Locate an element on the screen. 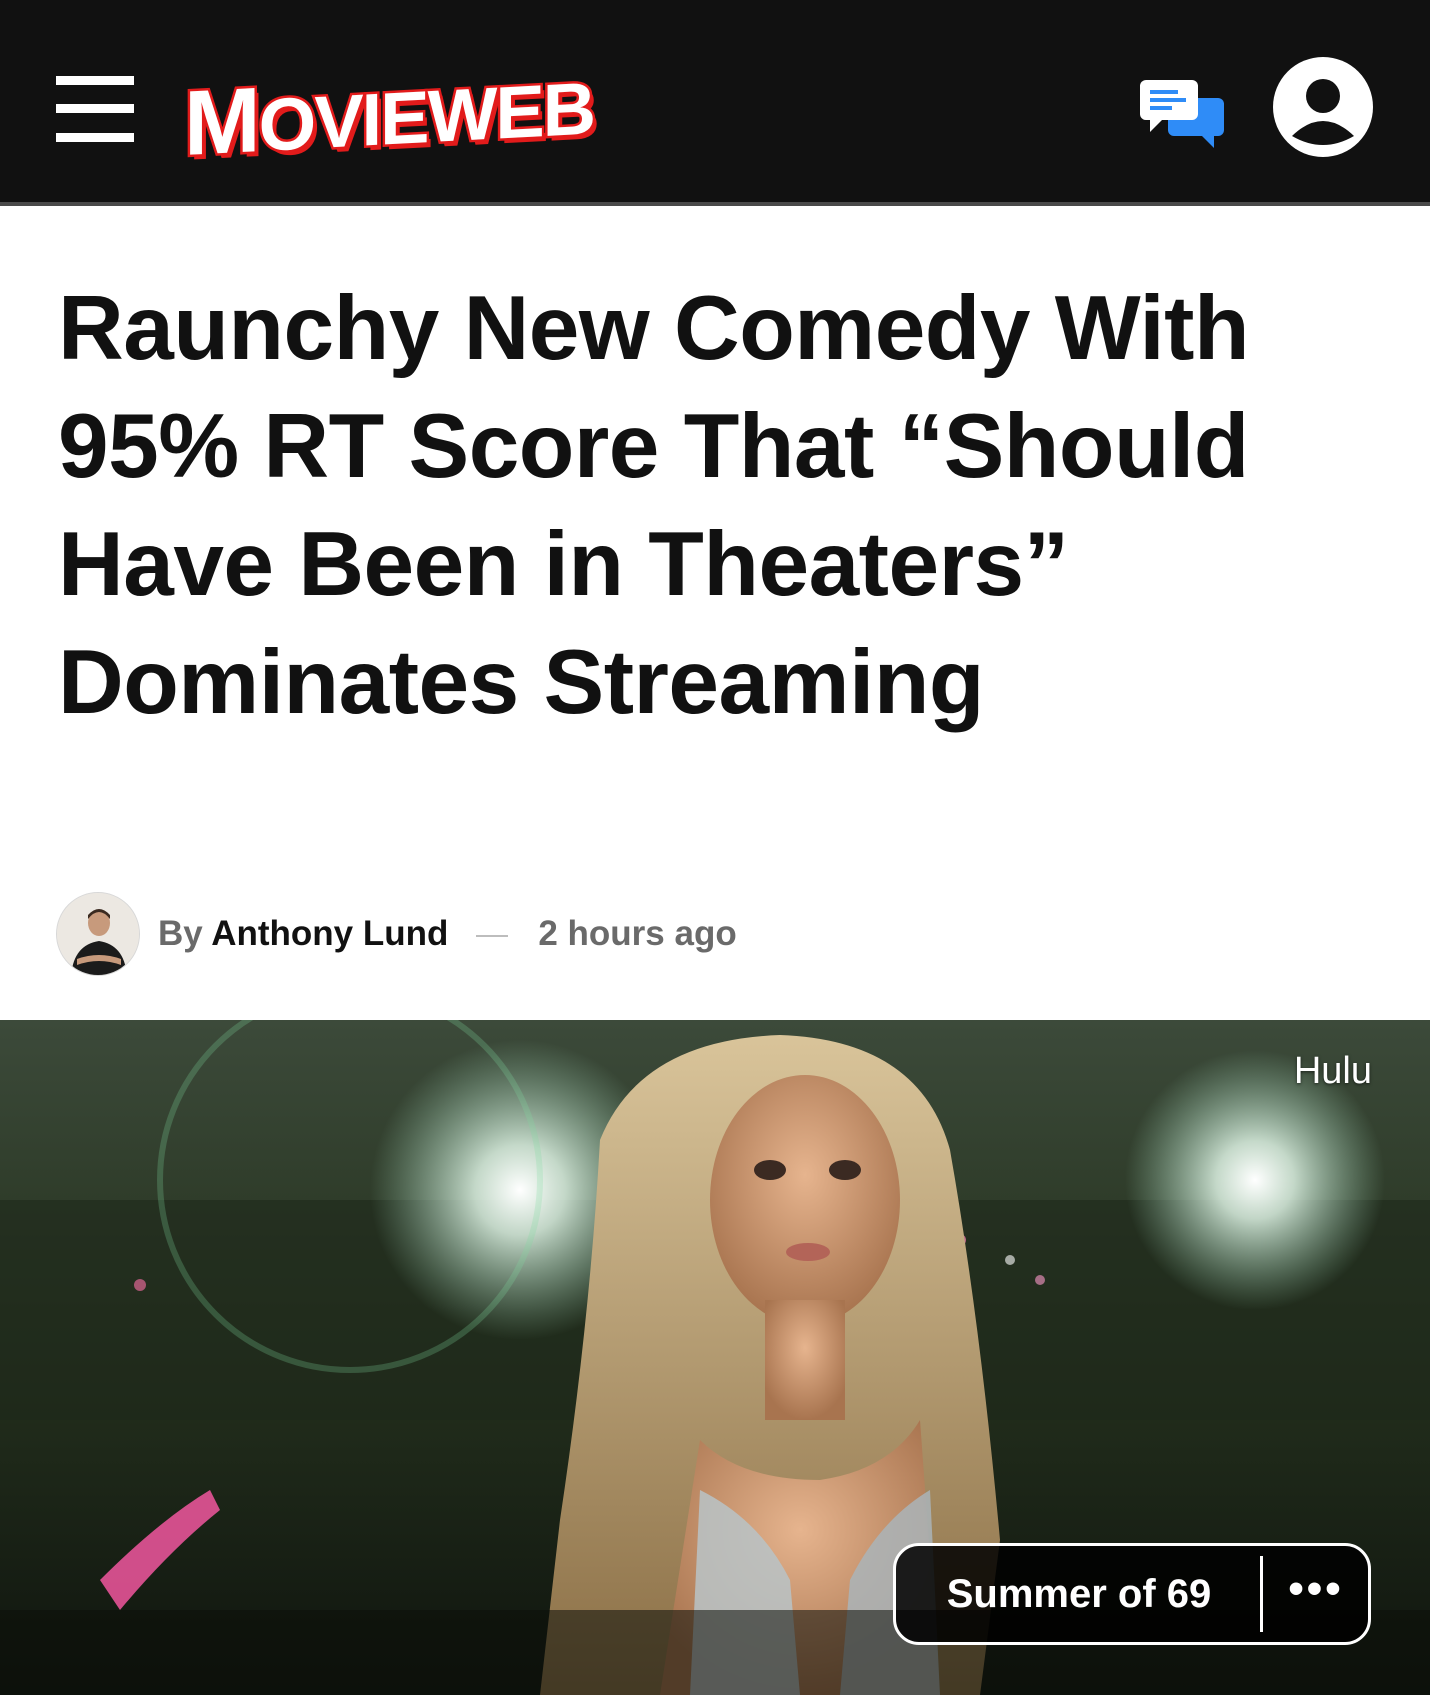 Image resolution: width=1430 pixels, height=1695 pixels. related-tag-pill: Summer of 69 ••• is located at coordinates (1132, 1594).